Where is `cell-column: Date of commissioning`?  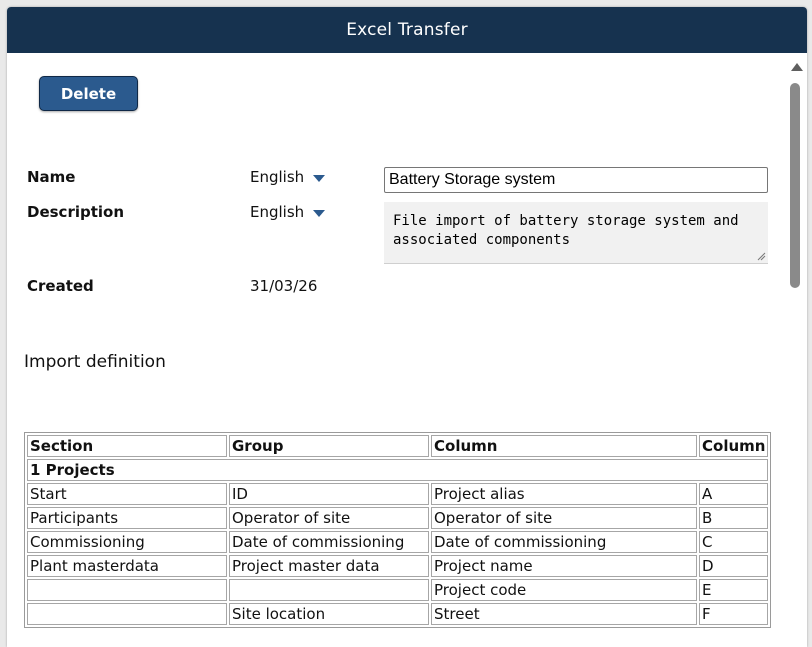 cell-column: Date of commissioning is located at coordinates (564, 542).